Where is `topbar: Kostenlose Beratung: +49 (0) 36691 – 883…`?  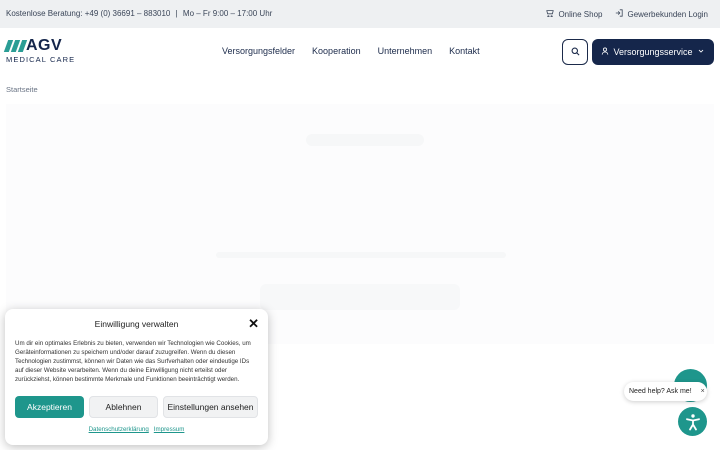 topbar: Kostenlose Beratung: +49 (0) 36691 – 883… is located at coordinates (360, 14).